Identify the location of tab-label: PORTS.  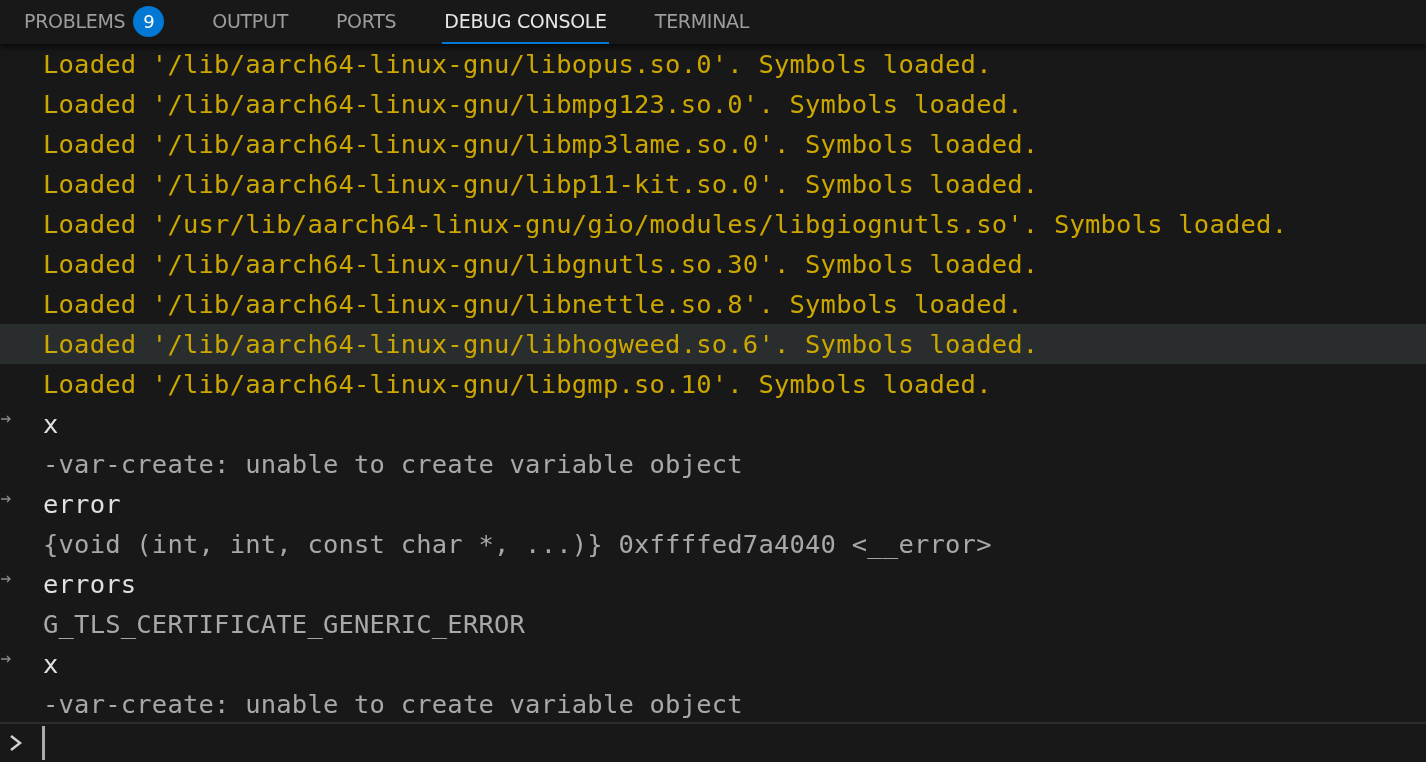
(366, 21).